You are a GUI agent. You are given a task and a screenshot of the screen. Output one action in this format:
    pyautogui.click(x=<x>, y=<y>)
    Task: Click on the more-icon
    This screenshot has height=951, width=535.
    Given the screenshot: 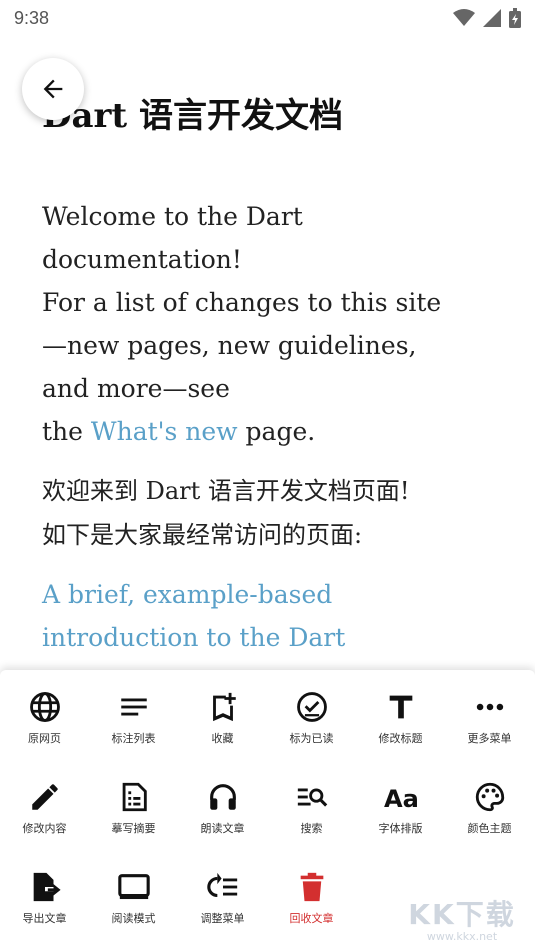 What is the action you would take?
    pyautogui.click(x=489, y=707)
    